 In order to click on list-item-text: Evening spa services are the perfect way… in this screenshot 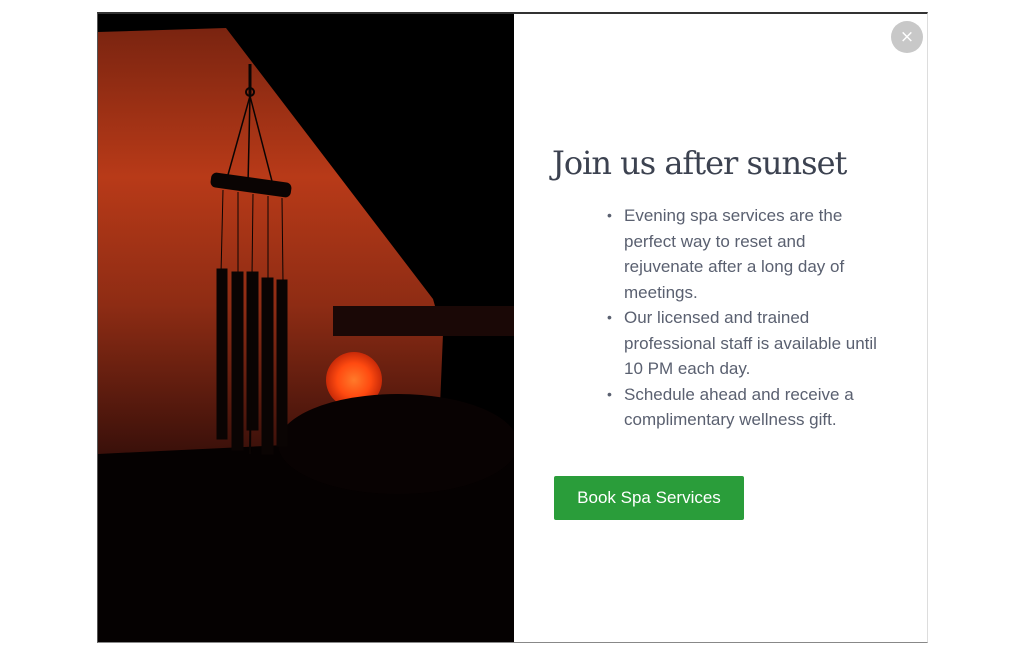, I will do `click(734, 254)`.